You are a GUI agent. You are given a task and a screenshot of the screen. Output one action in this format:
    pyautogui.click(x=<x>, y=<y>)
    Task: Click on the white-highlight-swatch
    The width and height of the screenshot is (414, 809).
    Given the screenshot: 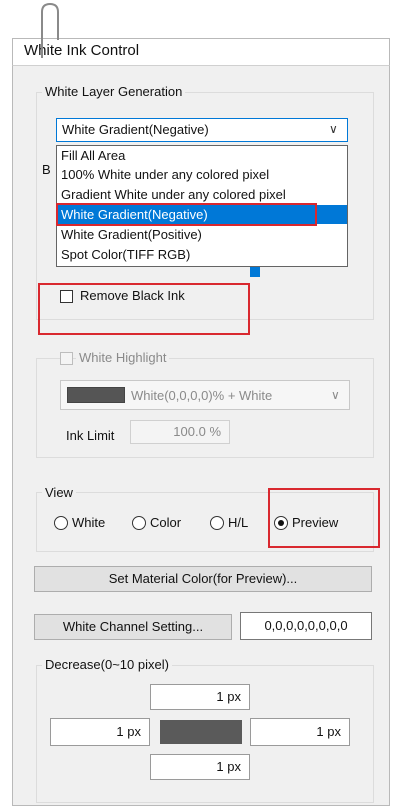 What is the action you would take?
    pyautogui.click(x=96, y=395)
    